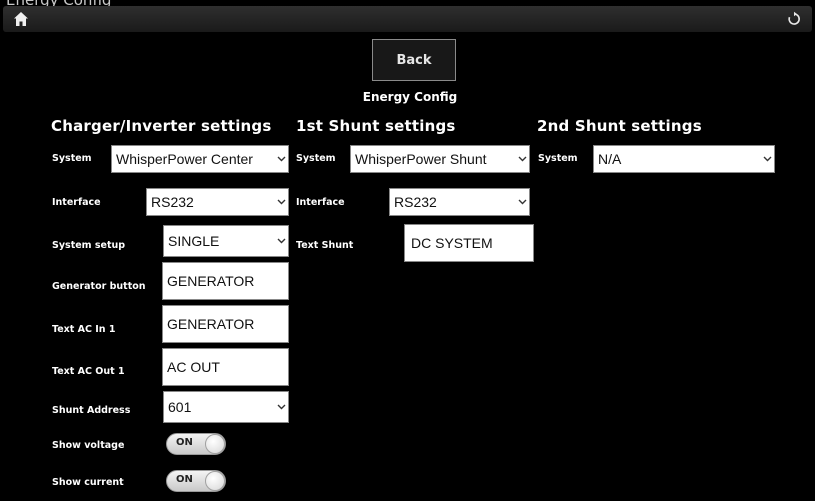 This screenshot has width=815, height=501. What do you see at coordinates (76, 202) in the screenshot?
I see `charger-interface-label: Interface` at bounding box center [76, 202].